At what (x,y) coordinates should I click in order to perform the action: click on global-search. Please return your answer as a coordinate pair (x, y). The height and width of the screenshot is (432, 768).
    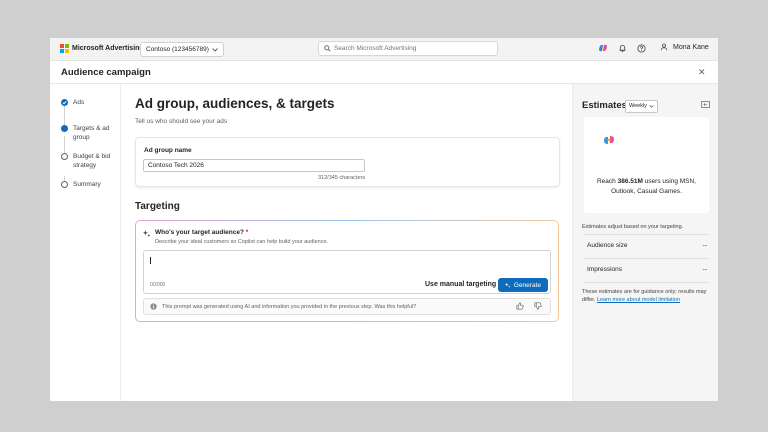
    Looking at the image, I should click on (408, 48).